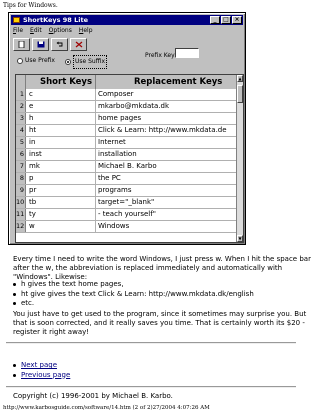 Image resolution: width=320 pixels, height=414 pixels. What do you see at coordinates (133, 285) in the screenshot?
I see `list-item: h gives the text home pages,` at bounding box center [133, 285].